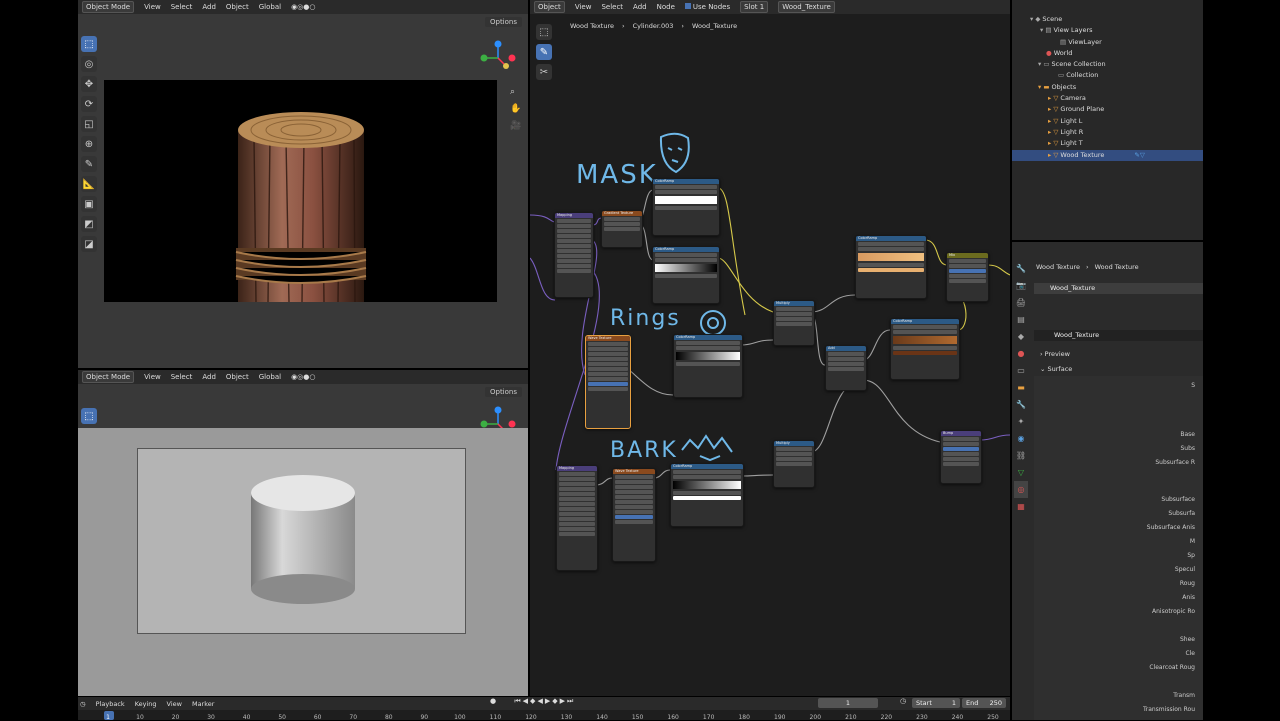 The image size is (1280, 721). Describe the element at coordinates (794, 464) in the screenshot. I see `node-multiply-bottom: Multiply` at that location.